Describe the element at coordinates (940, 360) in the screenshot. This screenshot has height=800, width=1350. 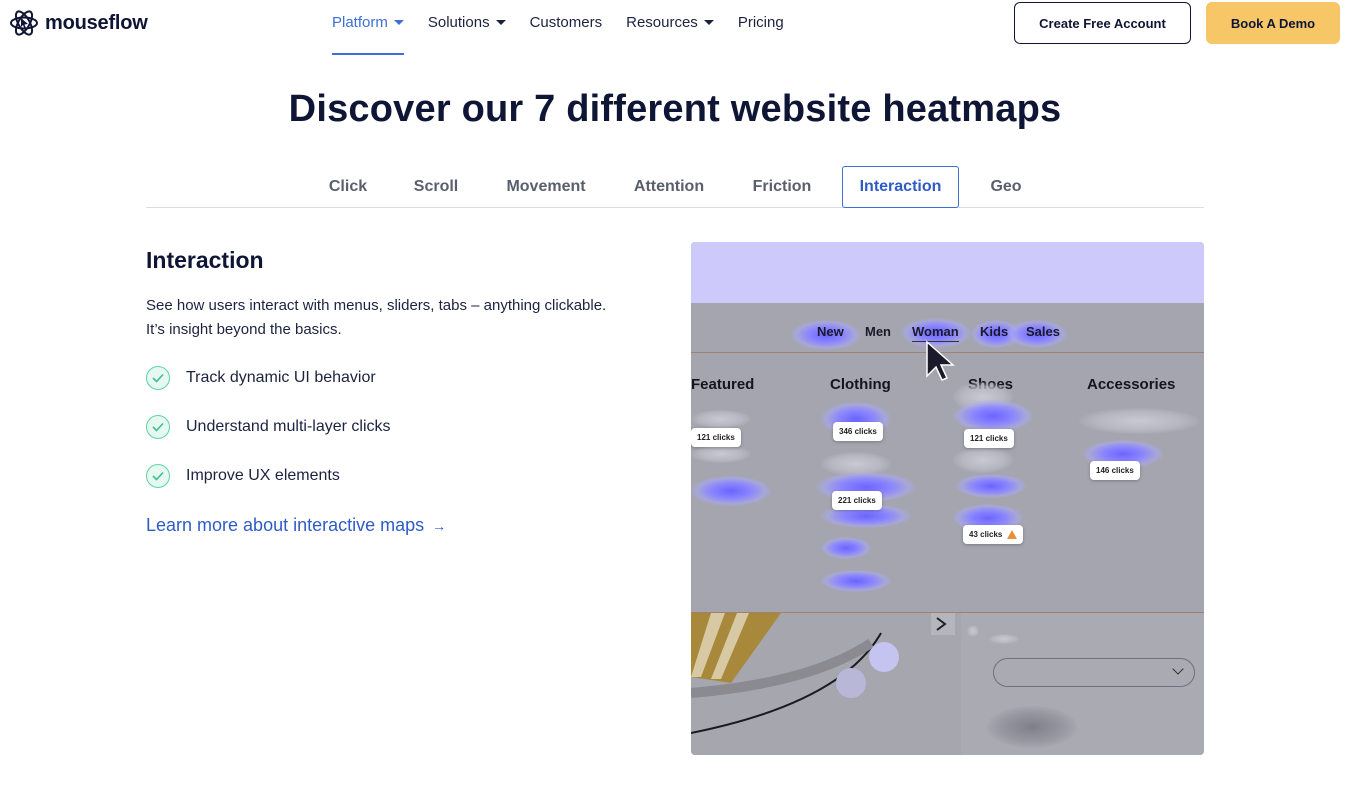
I see `mouse-cursor-icon` at that location.